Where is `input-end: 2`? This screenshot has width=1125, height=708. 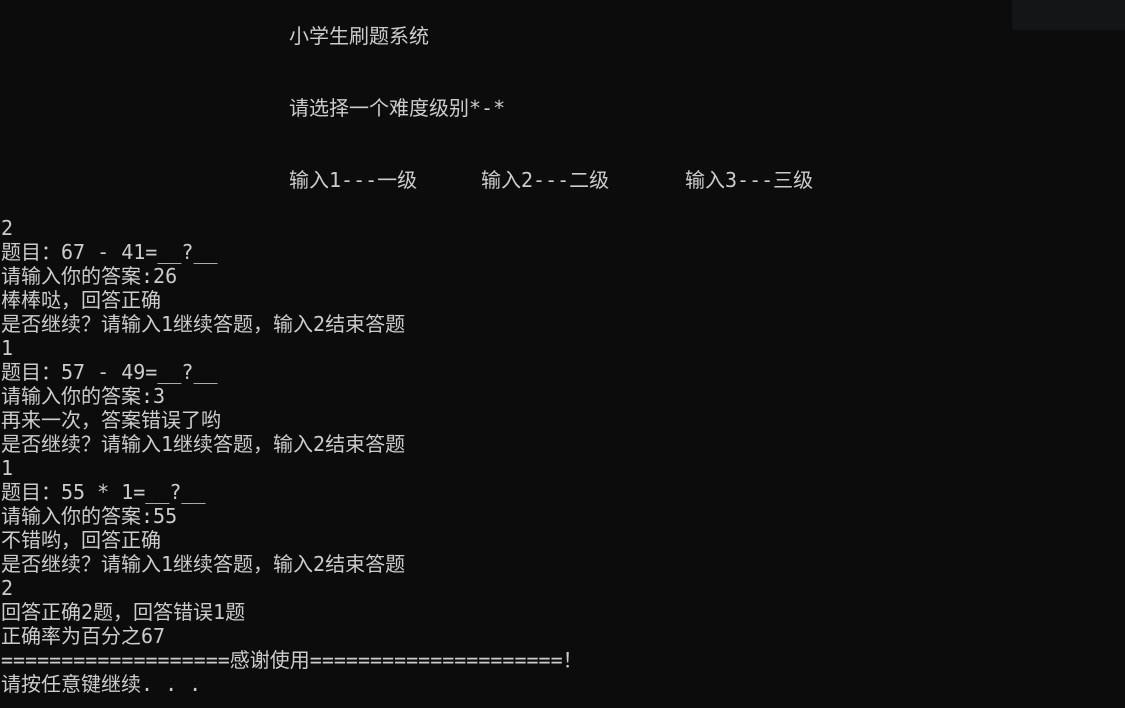
input-end: 2 is located at coordinates (7, 588).